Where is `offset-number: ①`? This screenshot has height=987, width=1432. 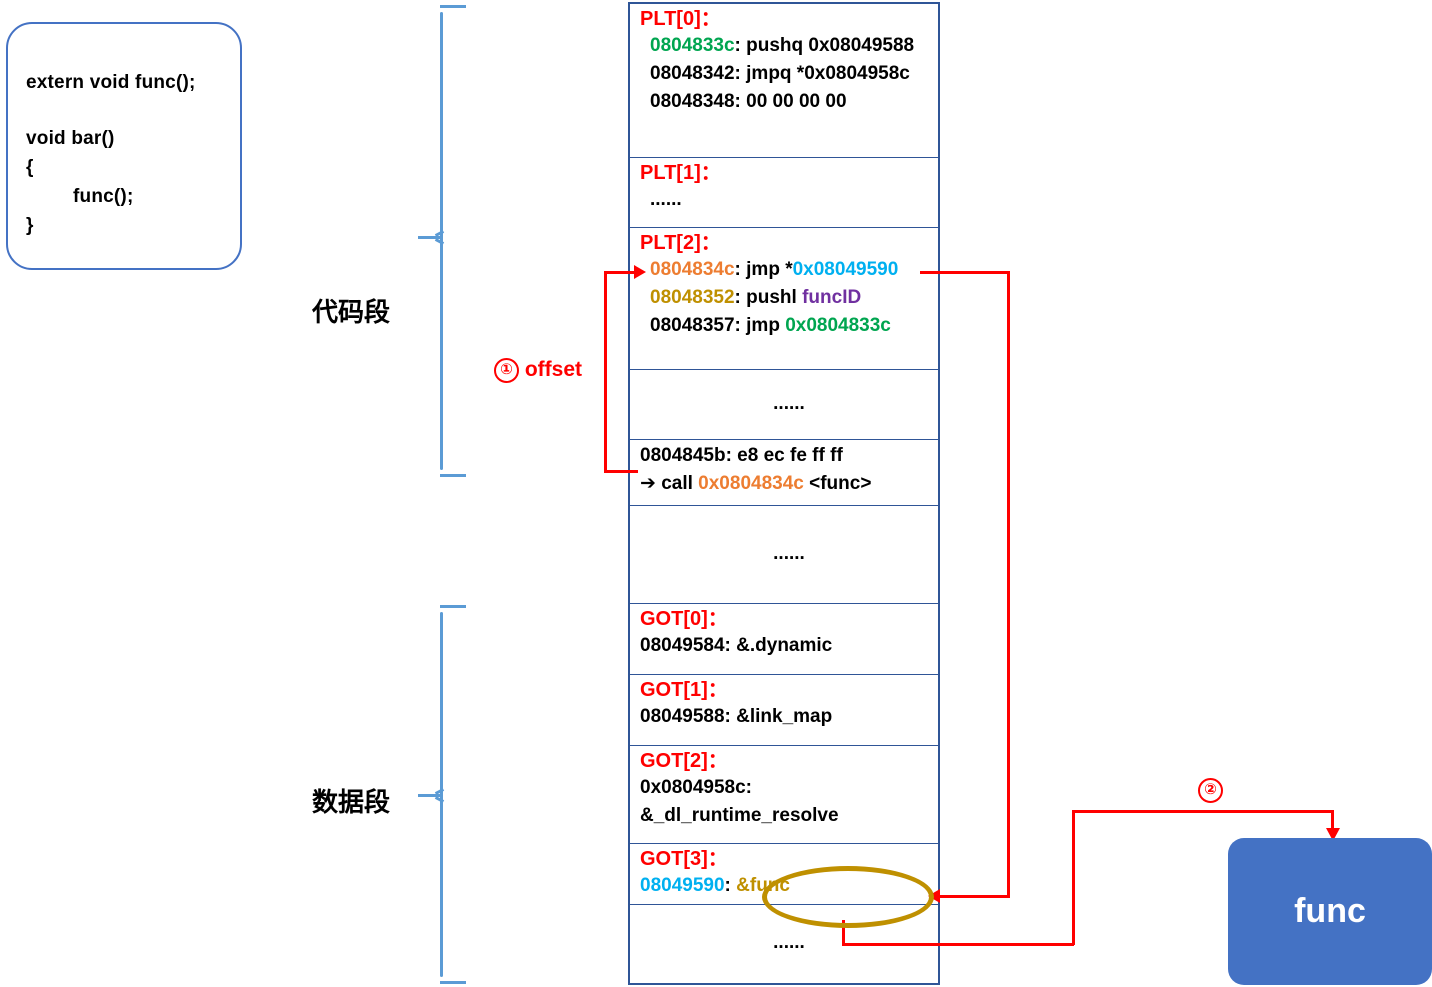
offset-number: ① is located at coordinates (506, 370).